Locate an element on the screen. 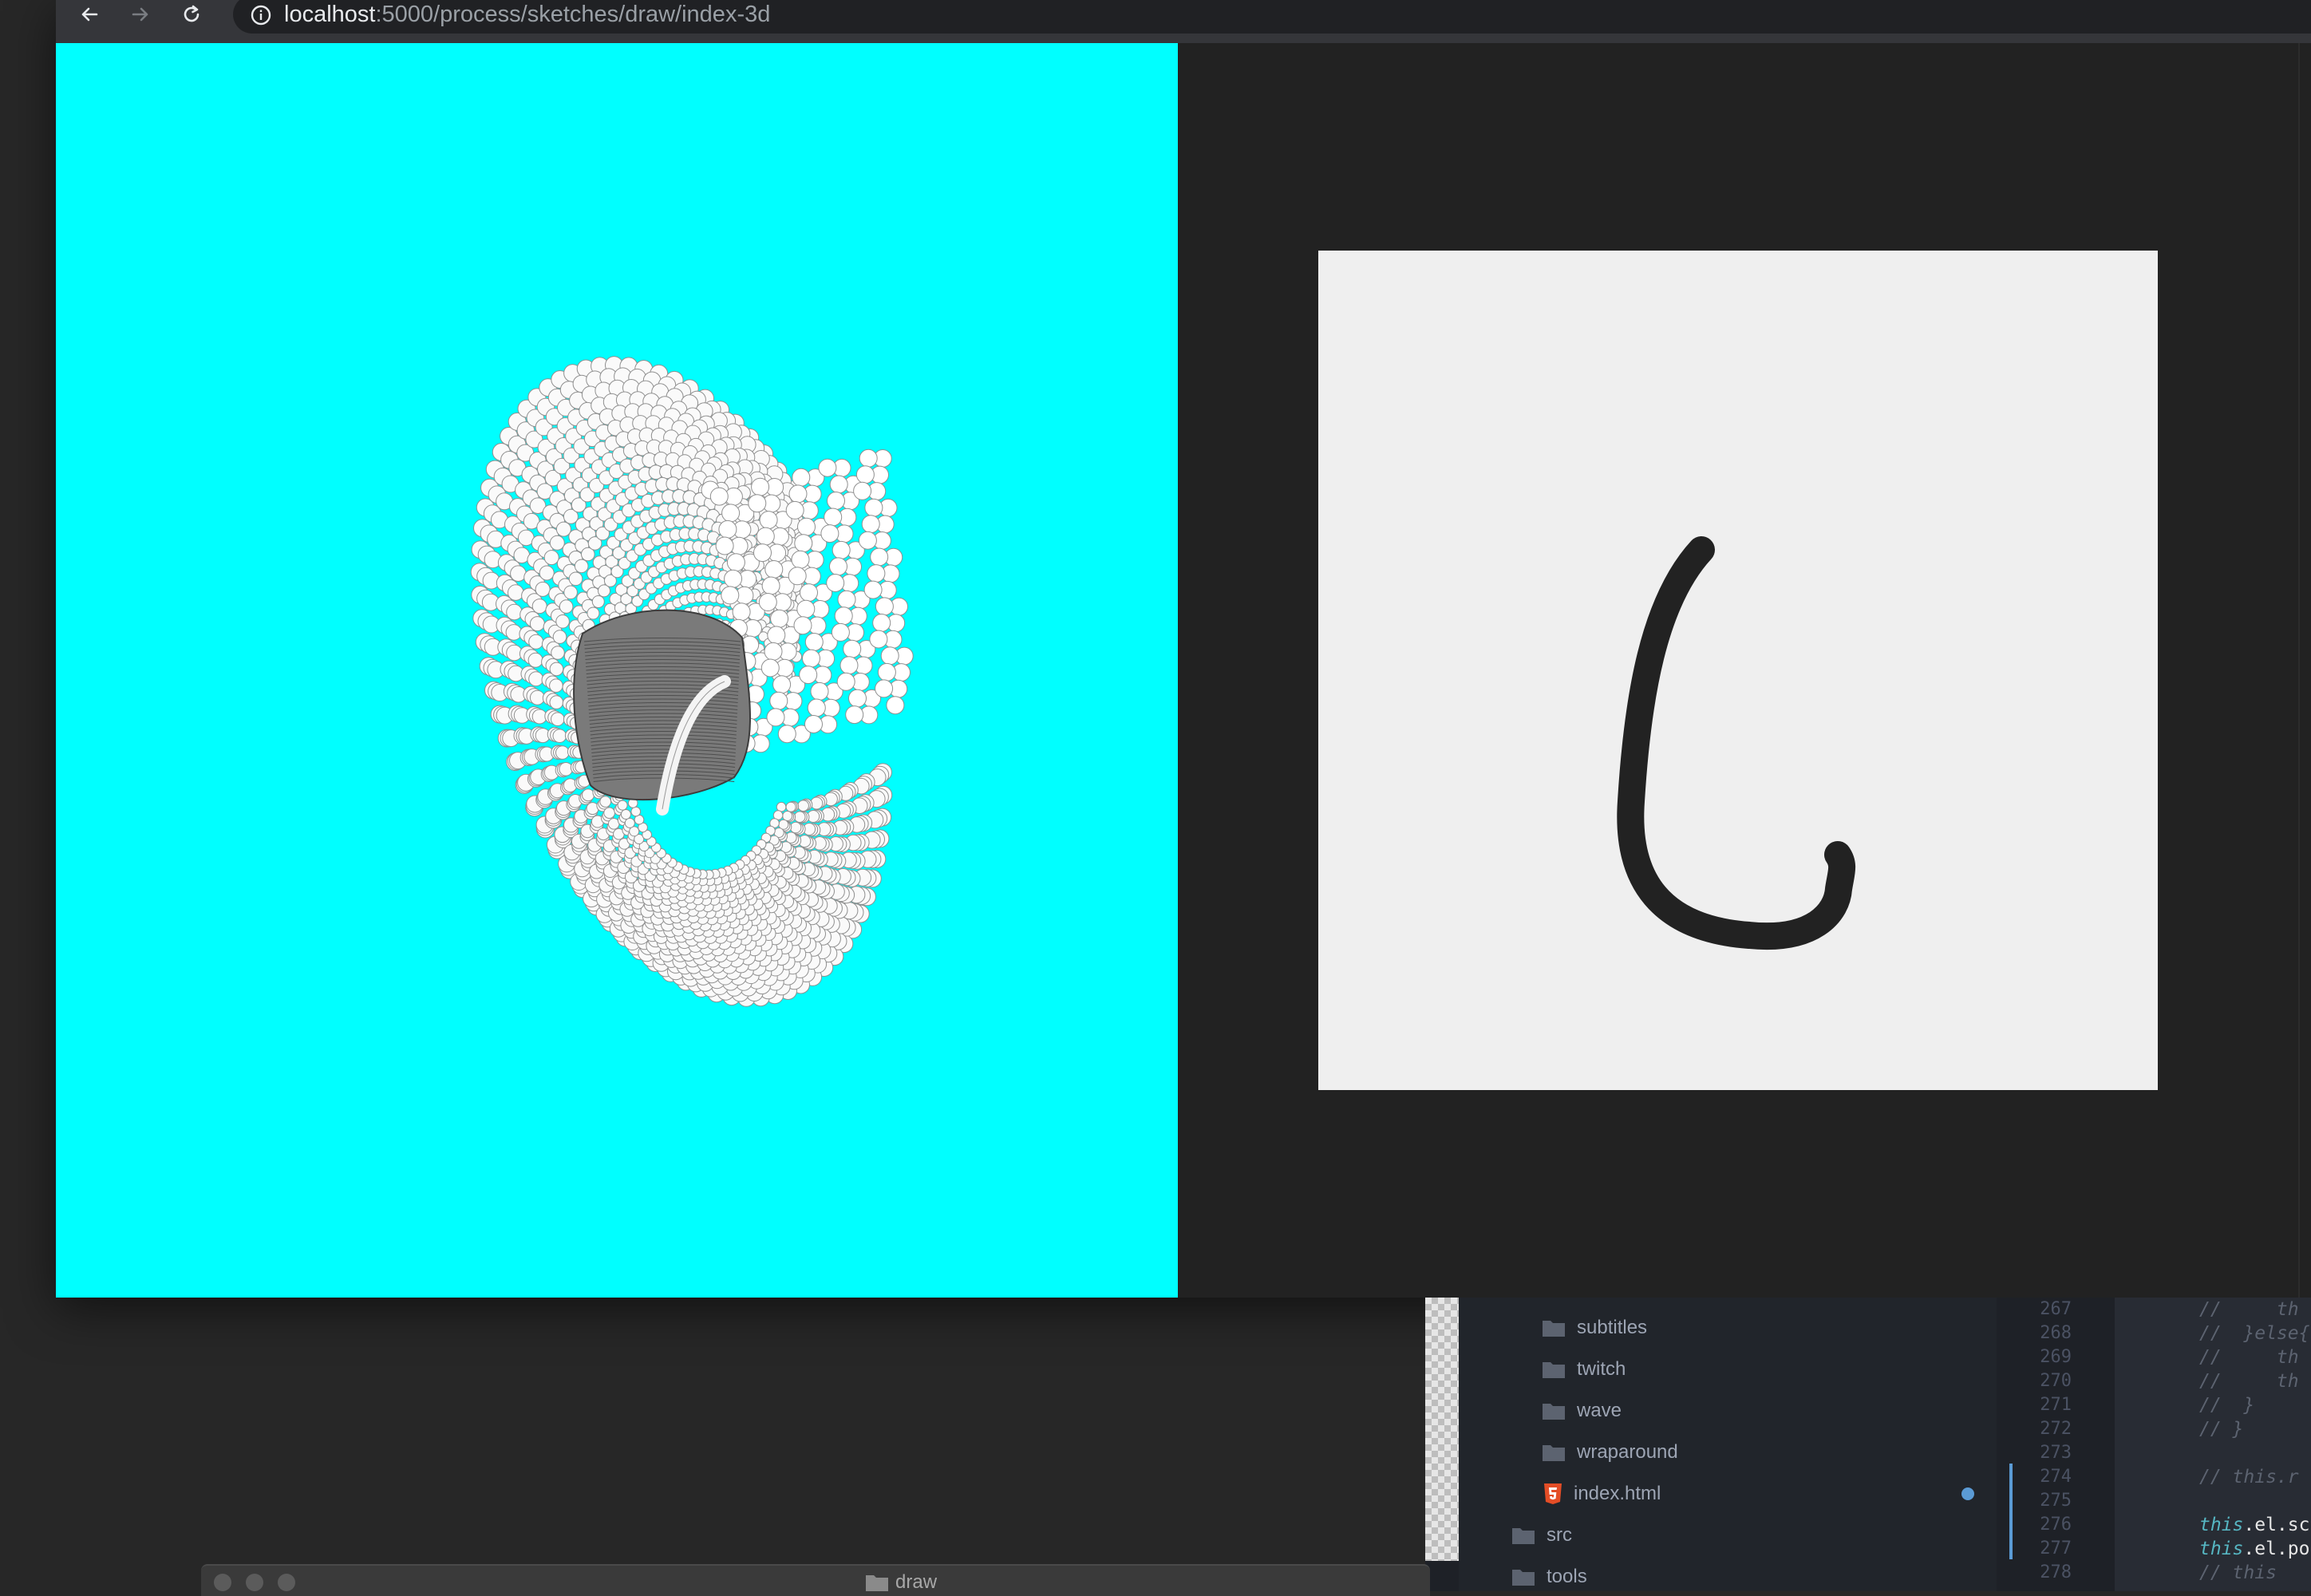  back-arrow-icon is located at coordinates (90, 14).